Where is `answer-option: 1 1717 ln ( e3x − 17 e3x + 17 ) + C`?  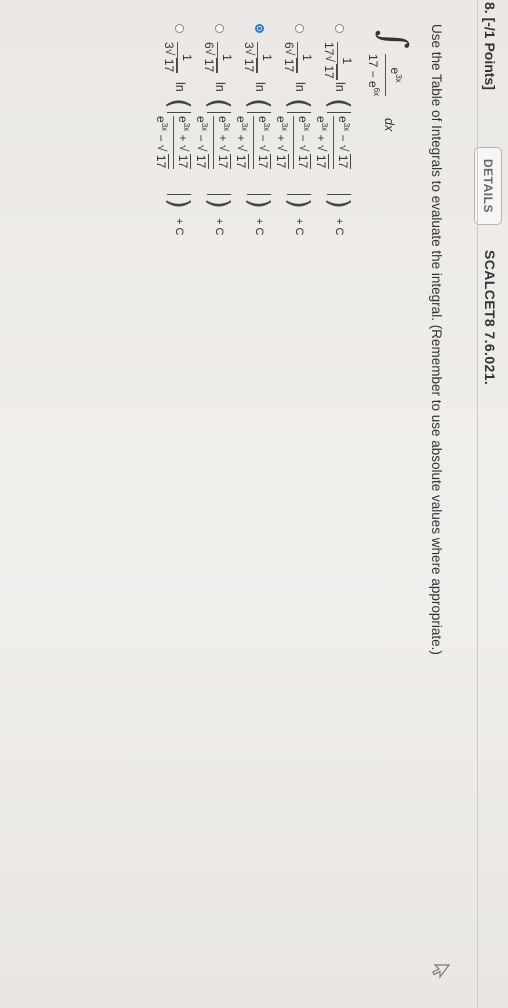
answer-option: 1 1717 ln ( e3x − 17 e3x + 17 ) + C is located at coordinates (335, 204).